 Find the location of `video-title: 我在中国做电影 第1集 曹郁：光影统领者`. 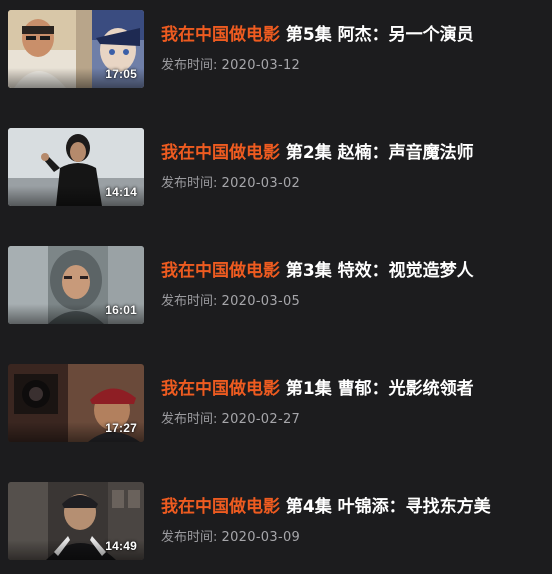

video-title: 我在中国做电影 第1集 曹郁：光影统领者 is located at coordinates (317, 389).